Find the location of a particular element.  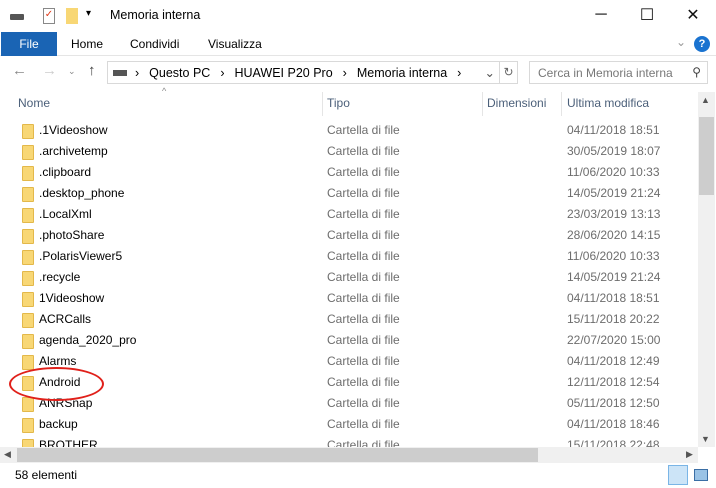

search-icon: ⚲ is located at coordinates (696, 72).